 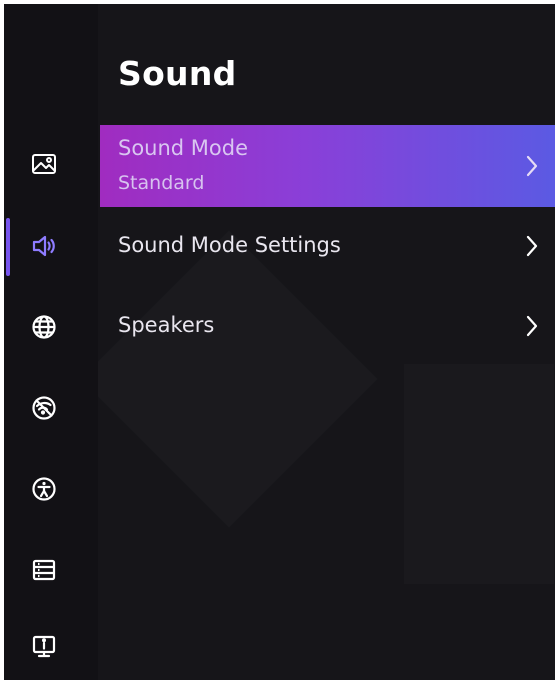 What do you see at coordinates (166, 325) in the screenshot?
I see `menu-item-label: Speakers` at bounding box center [166, 325].